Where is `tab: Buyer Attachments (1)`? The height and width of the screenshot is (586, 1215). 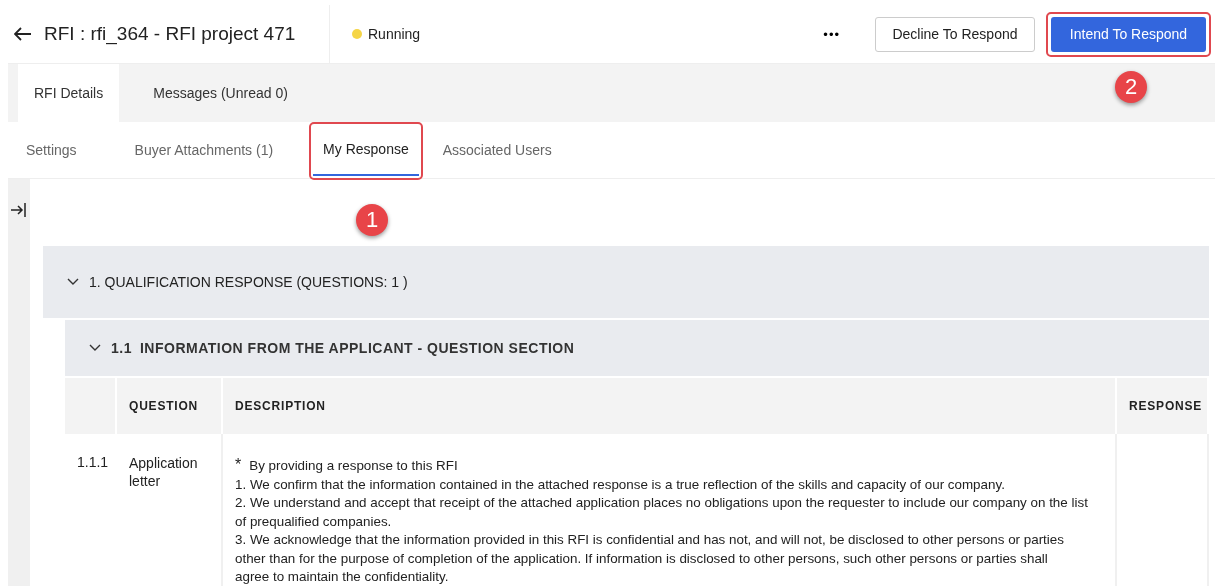 tab: Buyer Attachments (1) is located at coordinates (204, 150).